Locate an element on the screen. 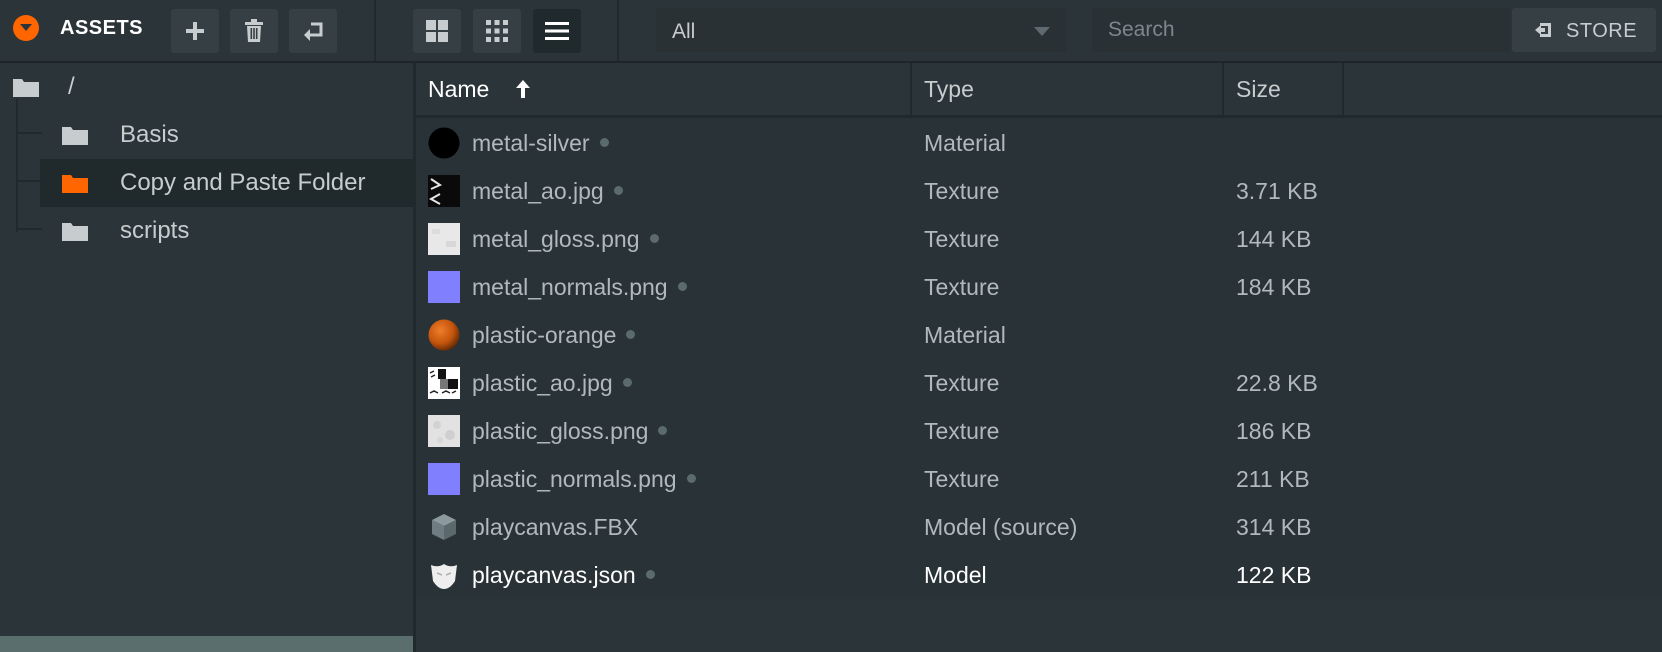  table-row: playcanvas.json Model 122 KB is located at coordinates (1039, 574).